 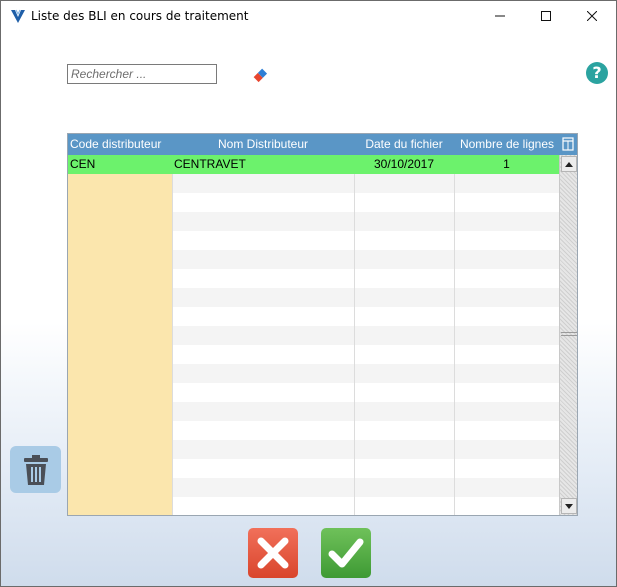 I want to click on cell-nombre: 1, so click(x=506, y=164).